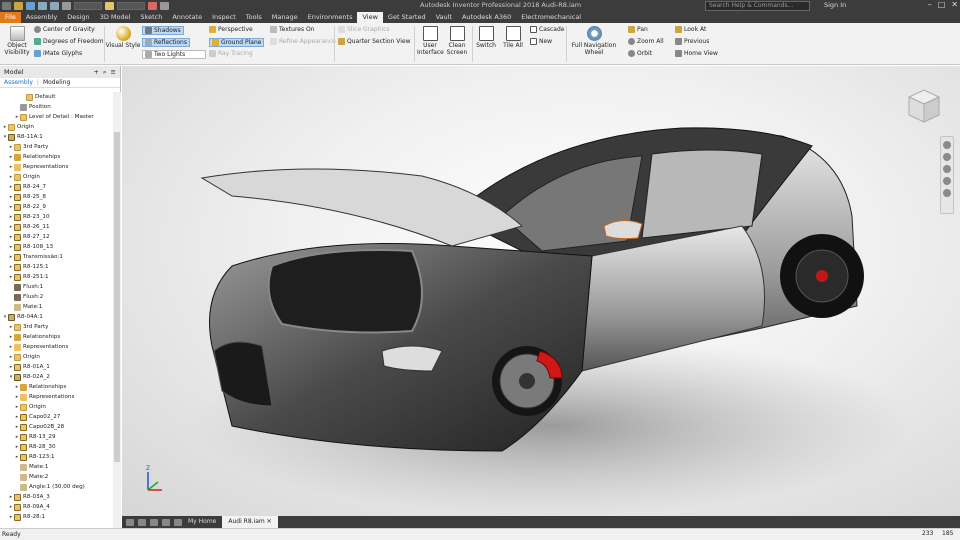 The image size is (960, 540). What do you see at coordinates (690, 29) in the screenshot?
I see `look-at-button: Look At` at bounding box center [690, 29].